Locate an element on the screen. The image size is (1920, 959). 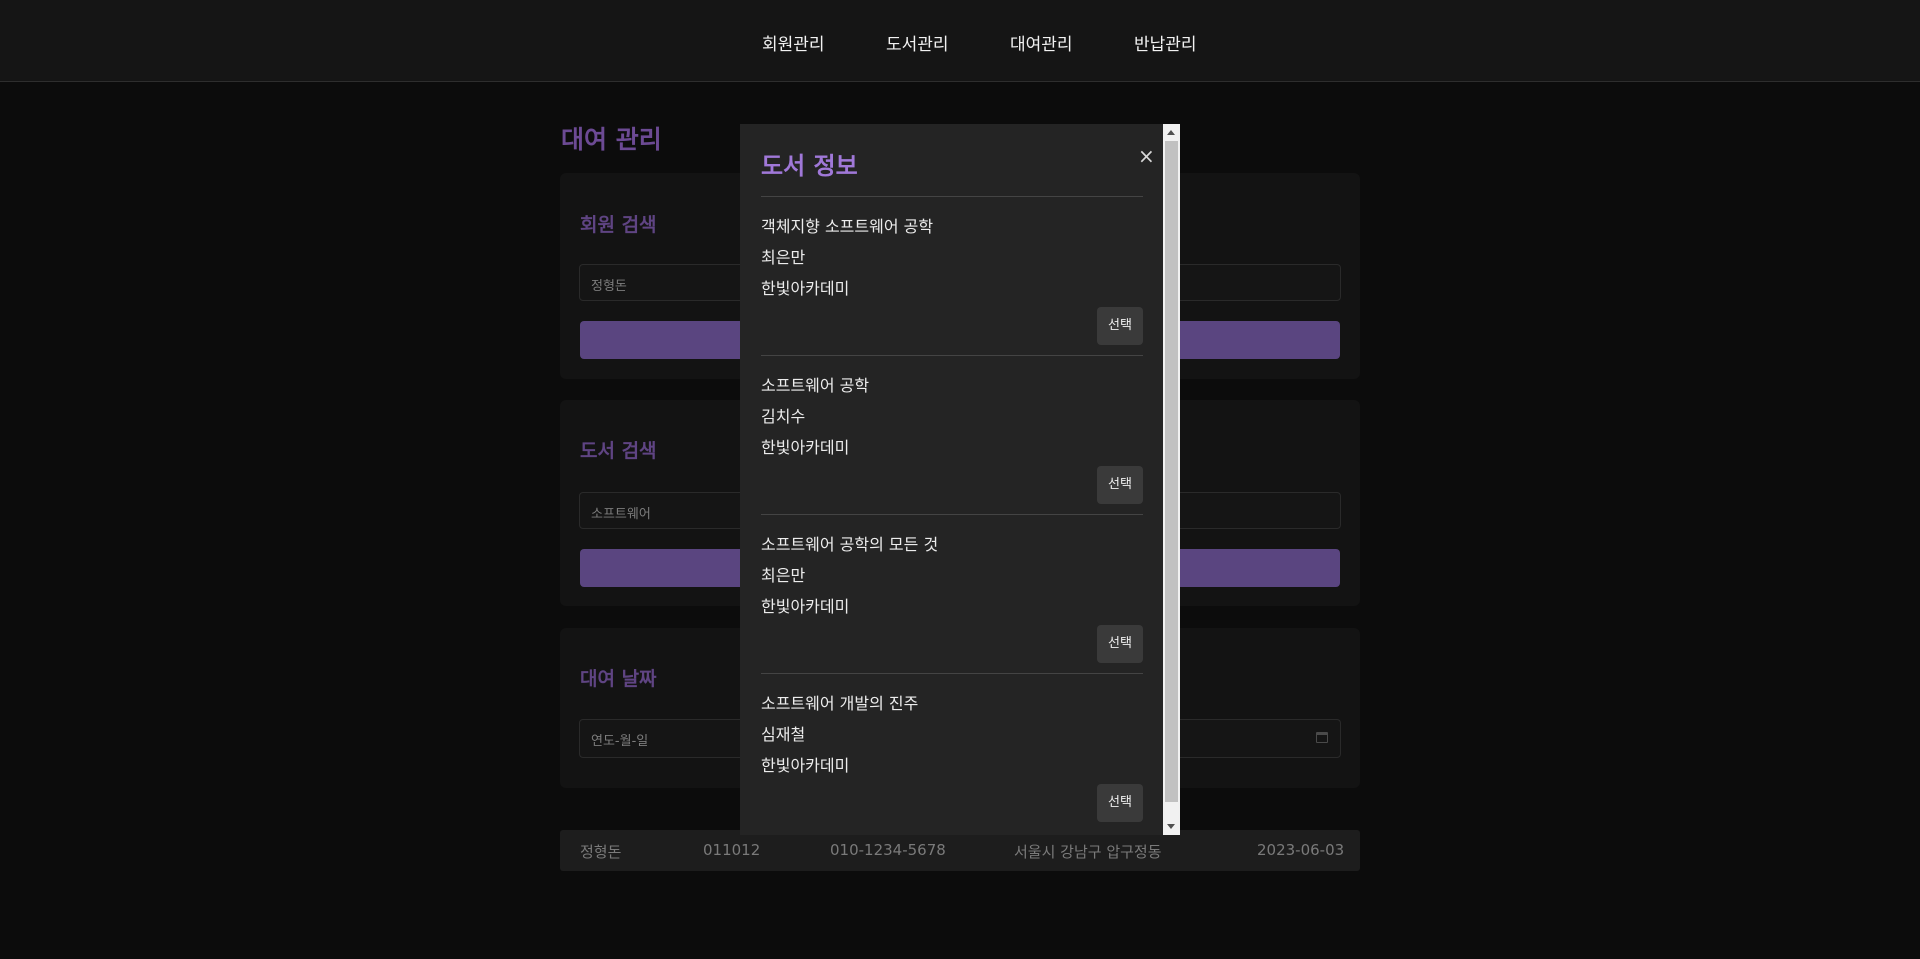
summary-phone: 010-1234-5678 is located at coordinates (888, 850).